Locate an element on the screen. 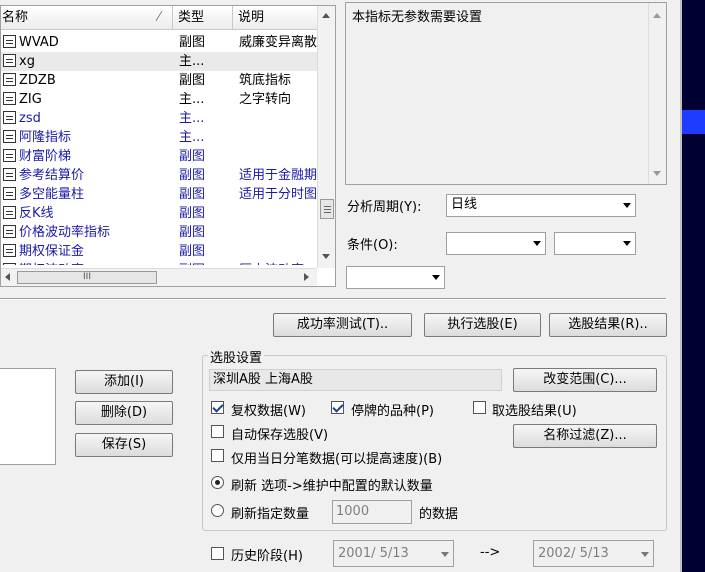  item-desc: 历史波动率 is located at coordinates (278, 263).